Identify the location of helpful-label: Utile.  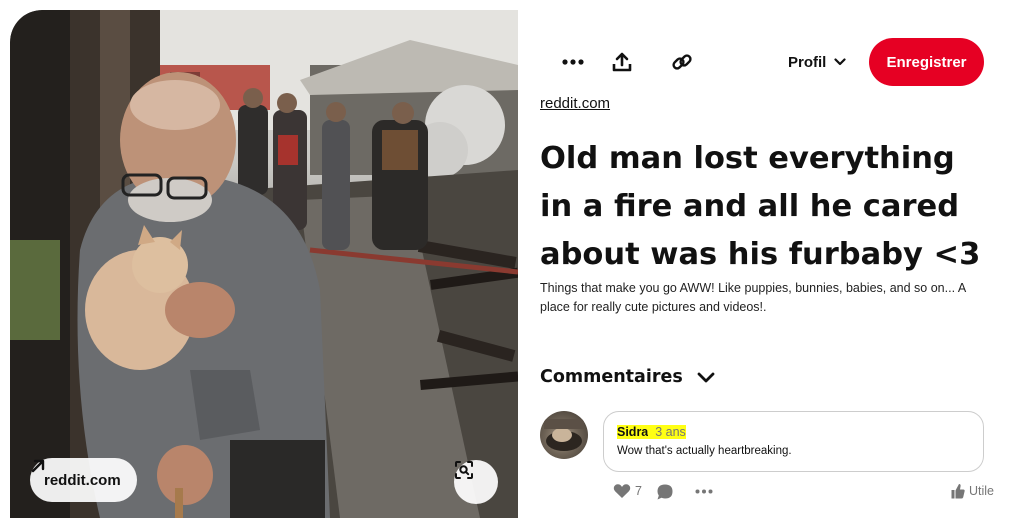
(982, 491).